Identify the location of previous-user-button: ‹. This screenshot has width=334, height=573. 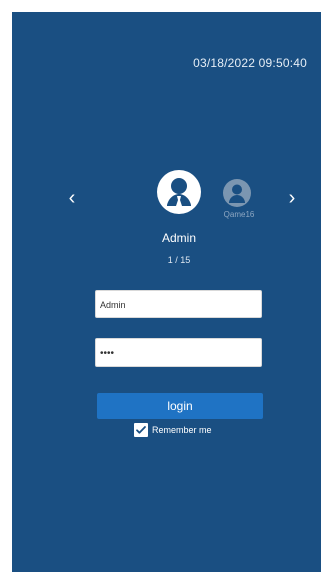
(72, 198).